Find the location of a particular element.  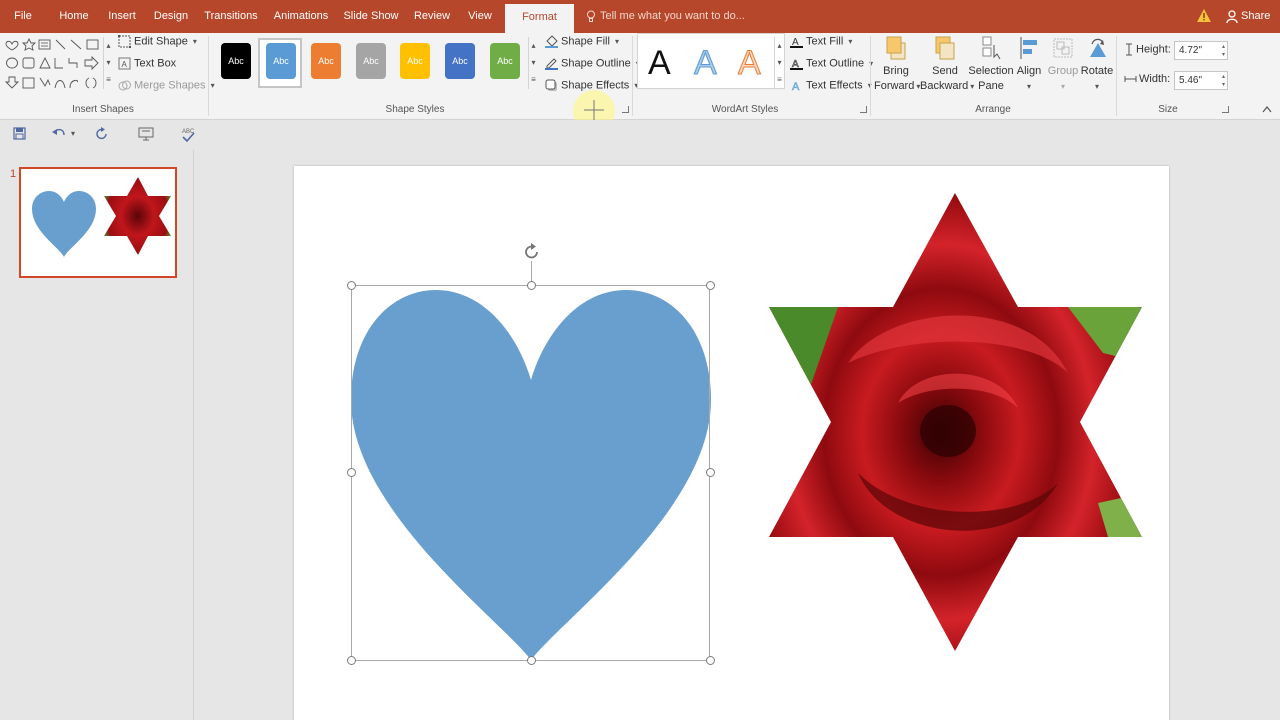

shape-styles-gallery-scroll: ▴ ▾ ≡ is located at coordinates (533, 63).